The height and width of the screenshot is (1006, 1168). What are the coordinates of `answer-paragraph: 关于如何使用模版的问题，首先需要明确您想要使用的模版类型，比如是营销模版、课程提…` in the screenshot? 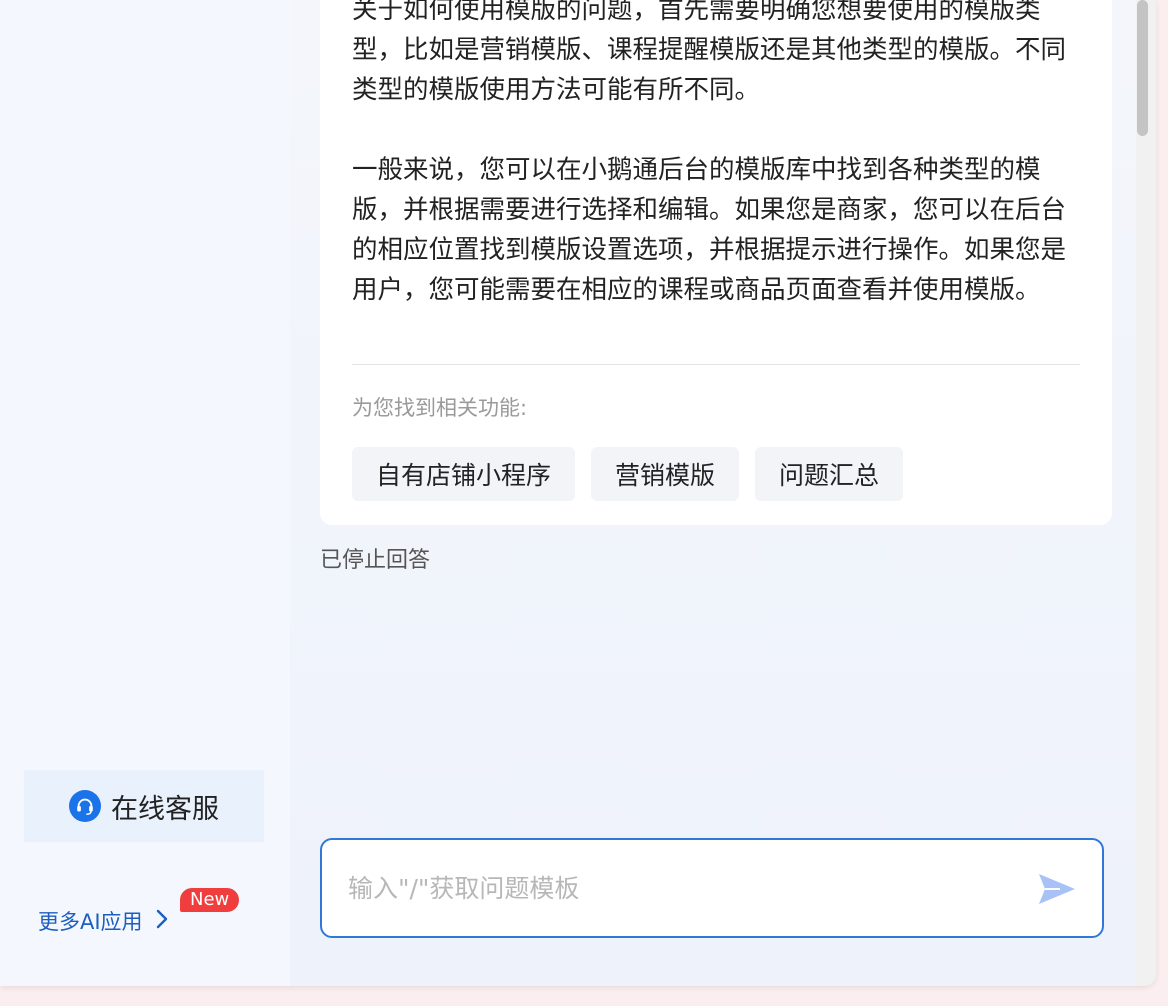 It's located at (709, 52).